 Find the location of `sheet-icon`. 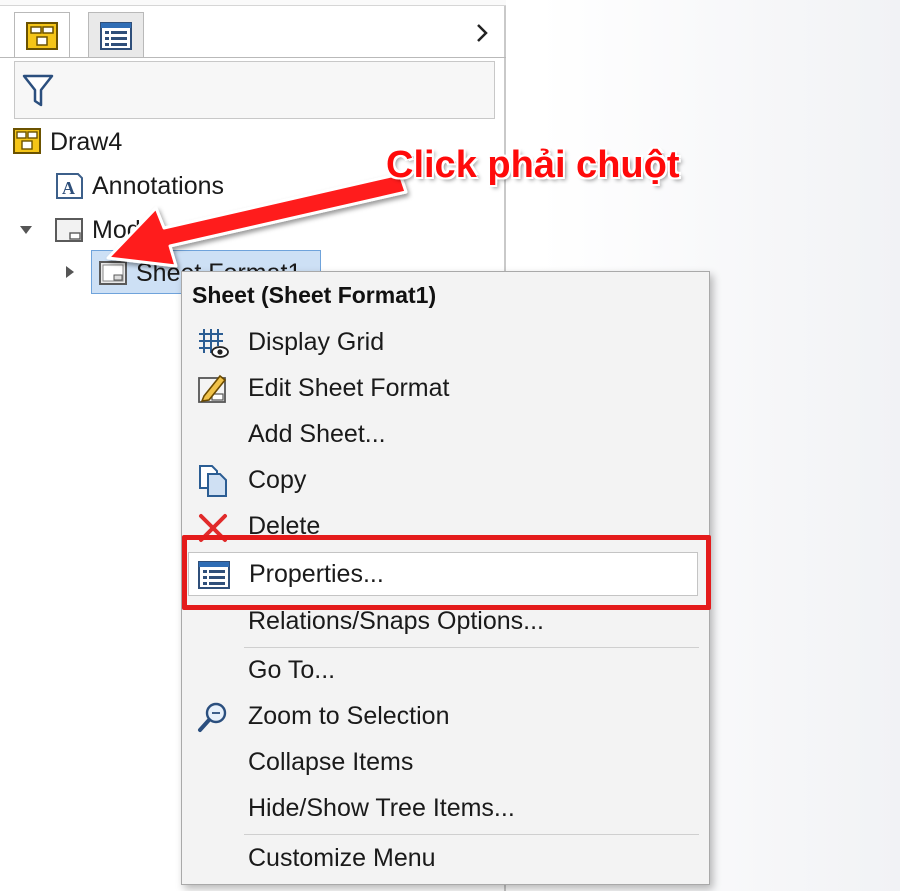

sheet-icon is located at coordinates (69, 230).